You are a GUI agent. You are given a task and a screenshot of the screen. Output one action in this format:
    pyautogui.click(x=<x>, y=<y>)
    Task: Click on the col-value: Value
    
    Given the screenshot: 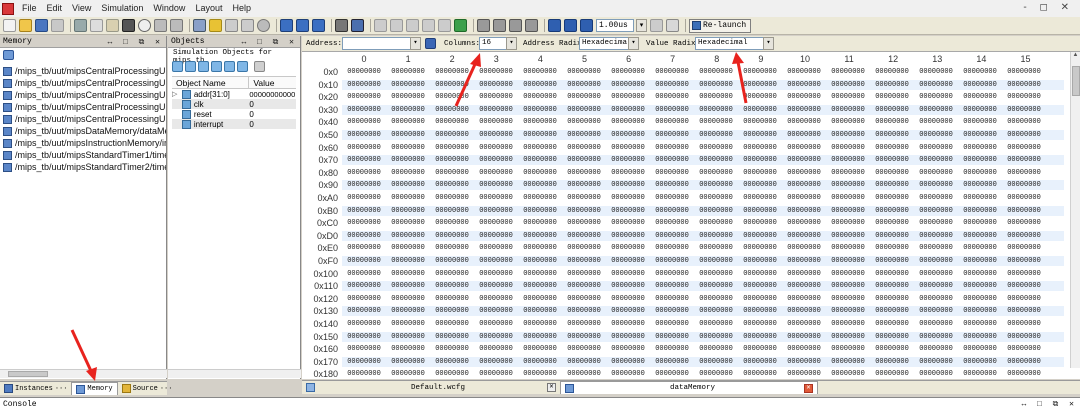 What is the action you would take?
    pyautogui.click(x=272, y=82)
    